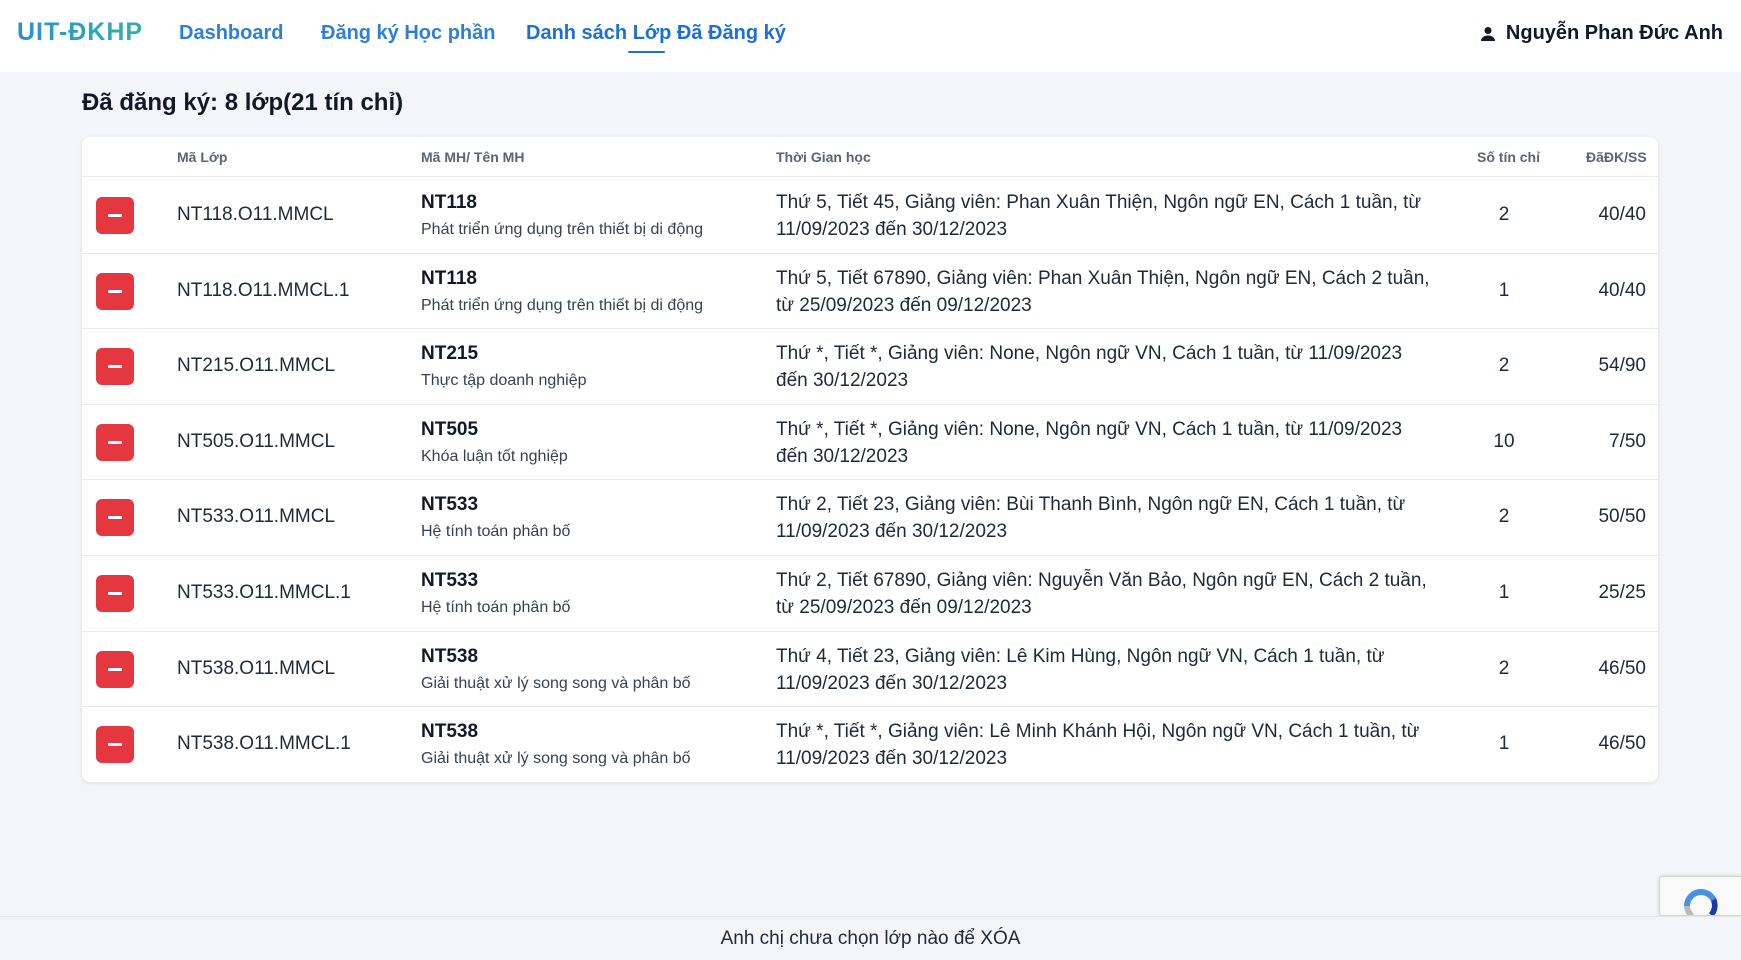 This screenshot has width=1741, height=960. Describe the element at coordinates (80, 32) in the screenshot. I see `app-logo: UIT-ĐKHP` at that location.